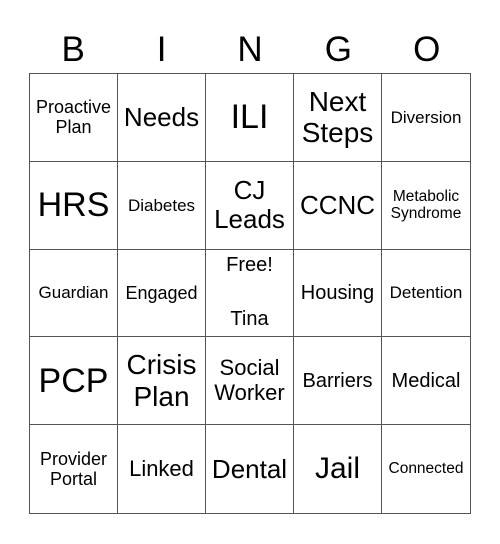 The image size is (500, 544). Describe the element at coordinates (249, 319) in the screenshot. I see `free-space-name: Tina` at that location.